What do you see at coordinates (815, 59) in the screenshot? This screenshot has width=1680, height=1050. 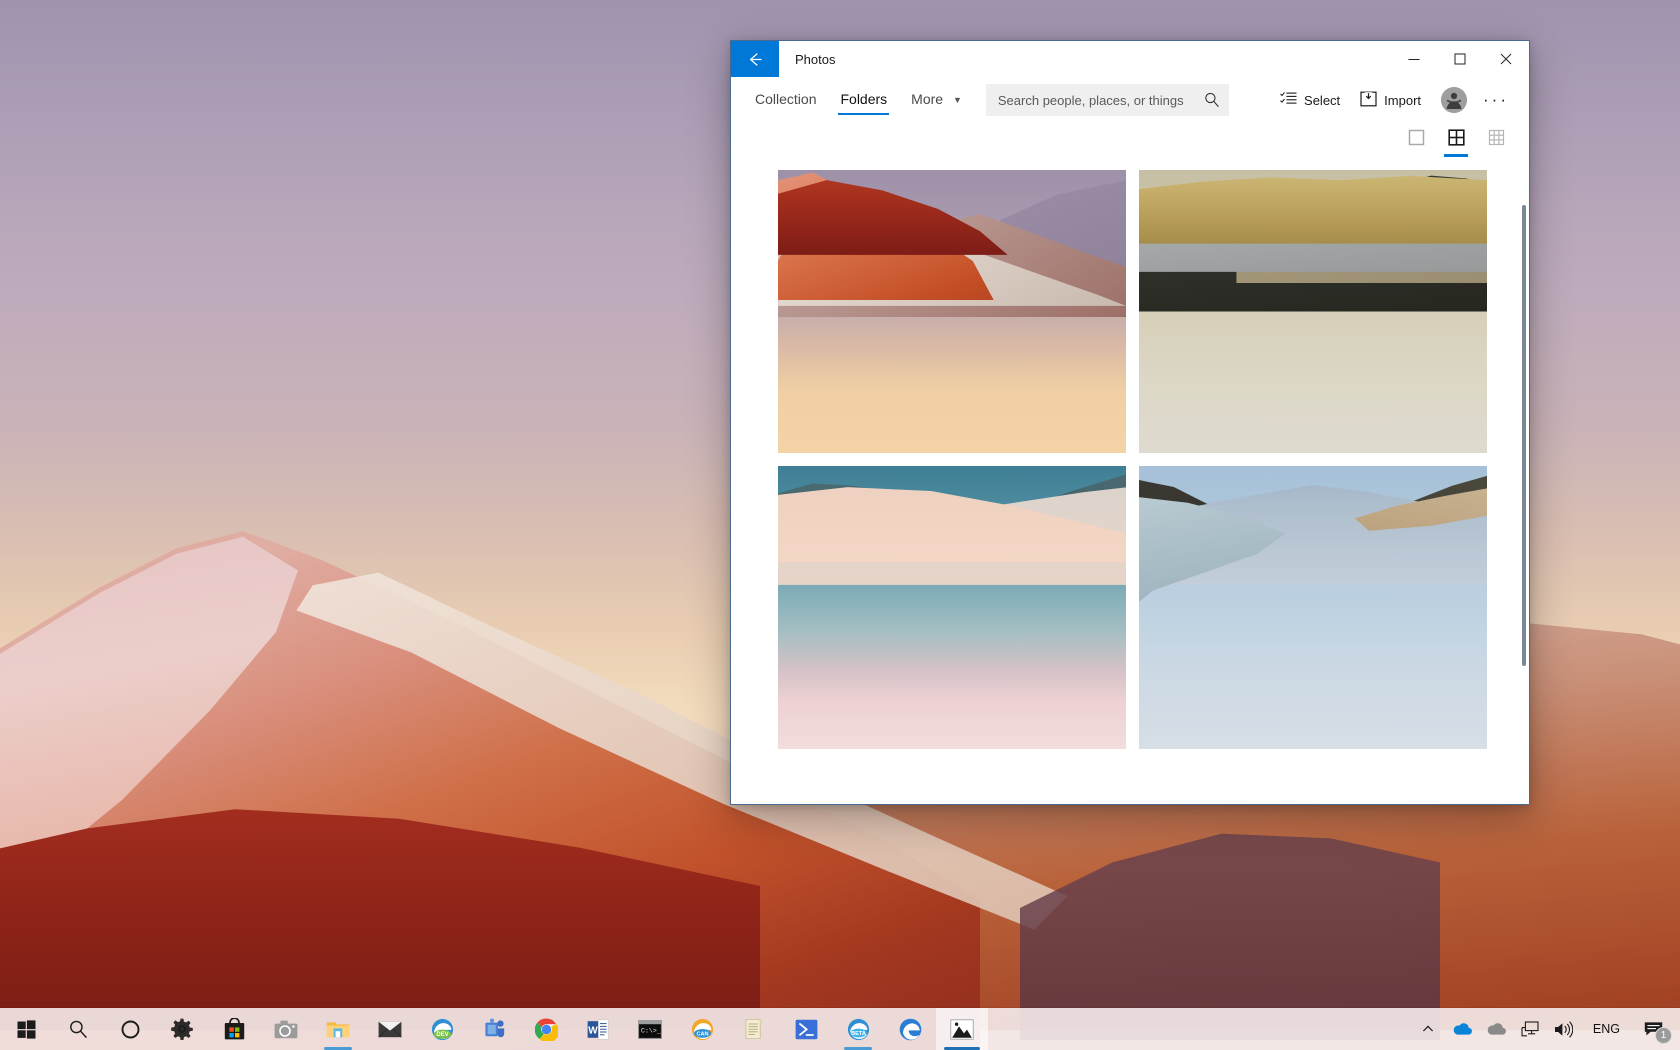 I see `page-title: Photos` at bounding box center [815, 59].